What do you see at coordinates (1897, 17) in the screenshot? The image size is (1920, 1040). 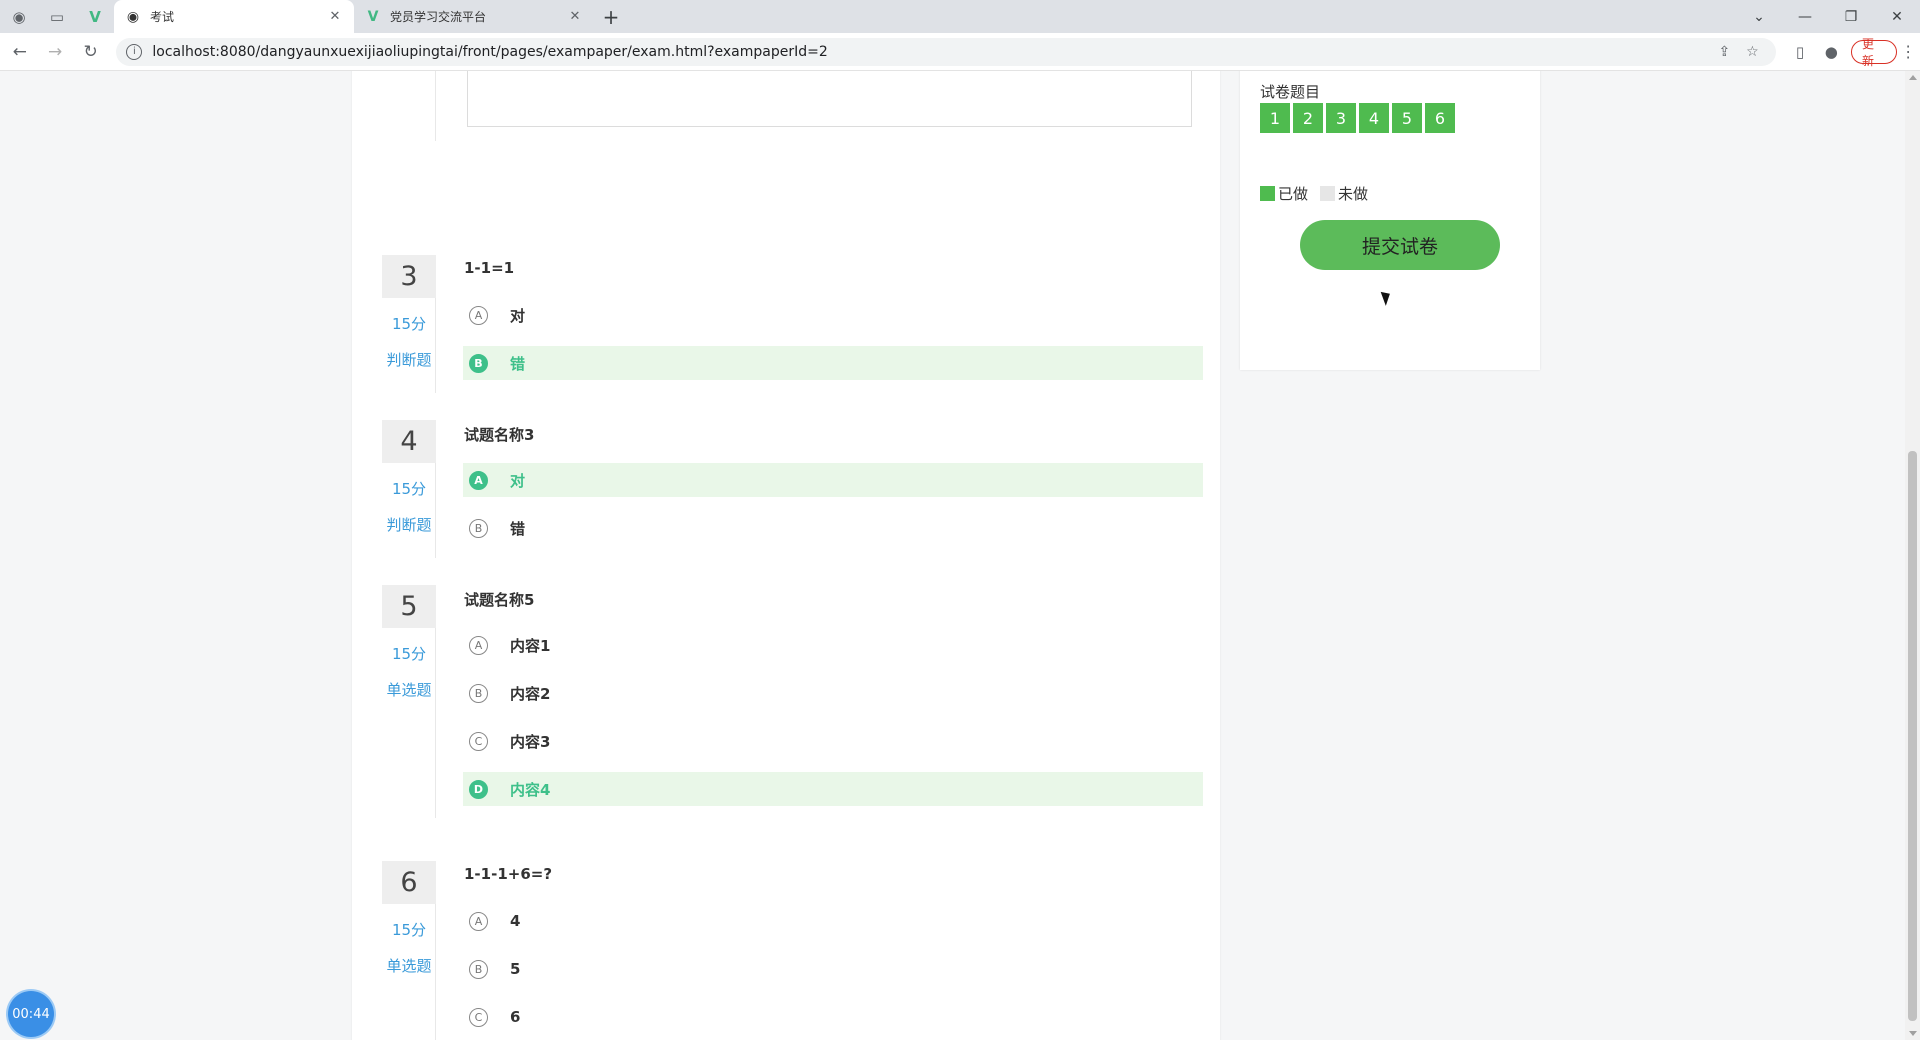 I see `close-window-icon: ✕` at bounding box center [1897, 17].